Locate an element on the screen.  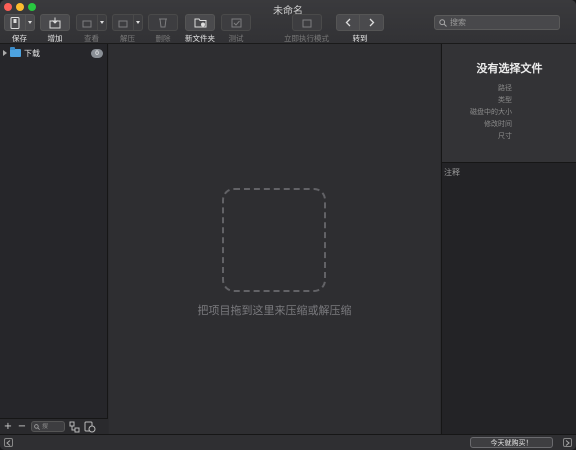
add-label: 增加 is located at coordinates (55, 38).